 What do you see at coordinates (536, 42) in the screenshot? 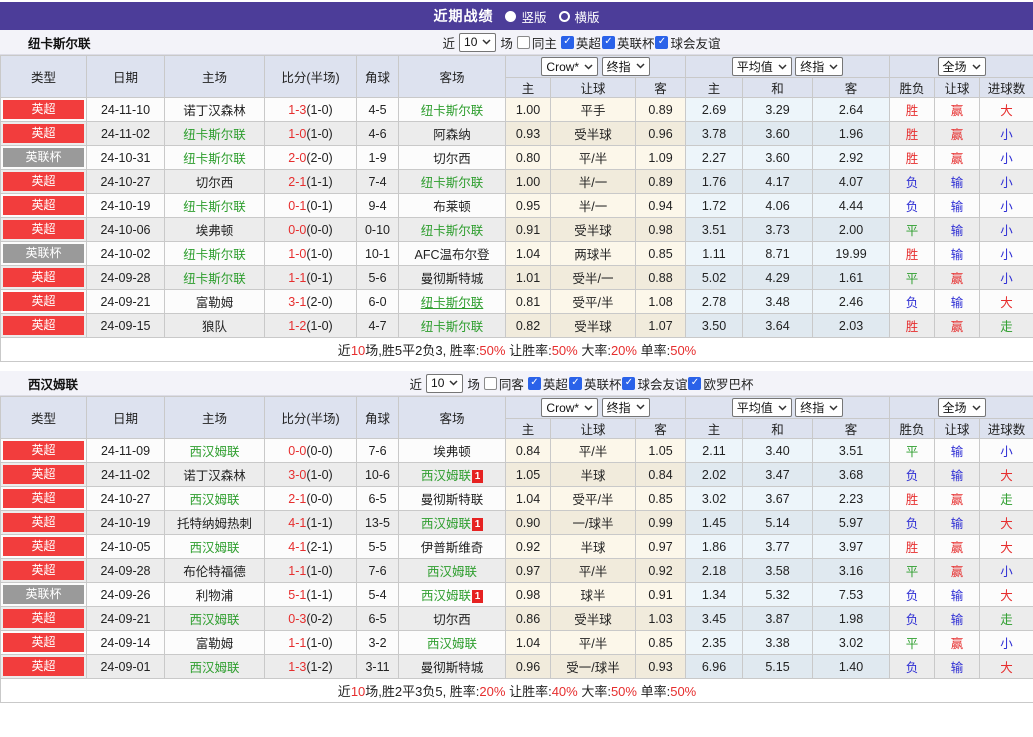
I see `same-venue-checkbox: 同主` at bounding box center [536, 42].